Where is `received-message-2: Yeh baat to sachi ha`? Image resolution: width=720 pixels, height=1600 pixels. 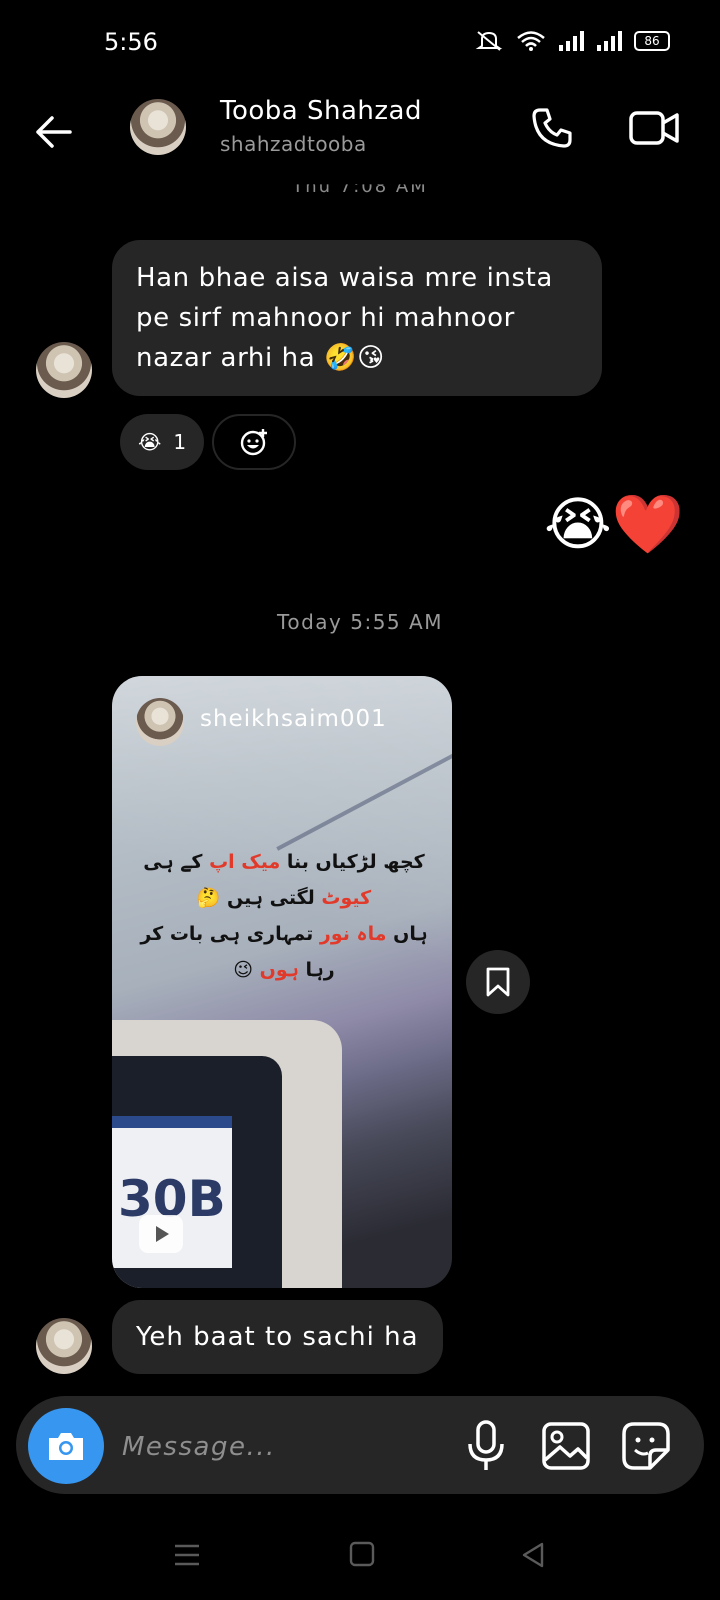 received-message-2: Yeh baat to sachi ha is located at coordinates (277, 1337).